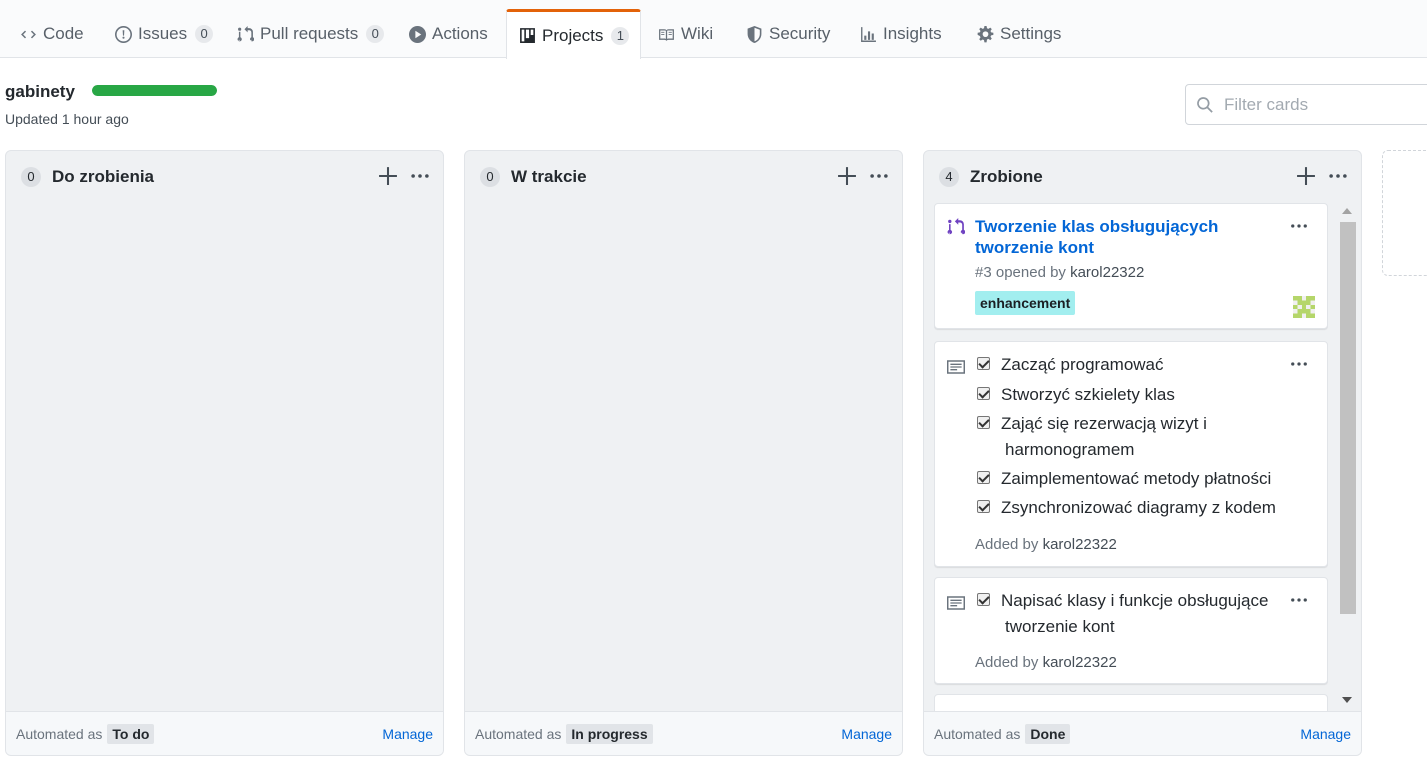  What do you see at coordinates (31, 119) in the screenshot?
I see `updated-label: Updated` at bounding box center [31, 119].